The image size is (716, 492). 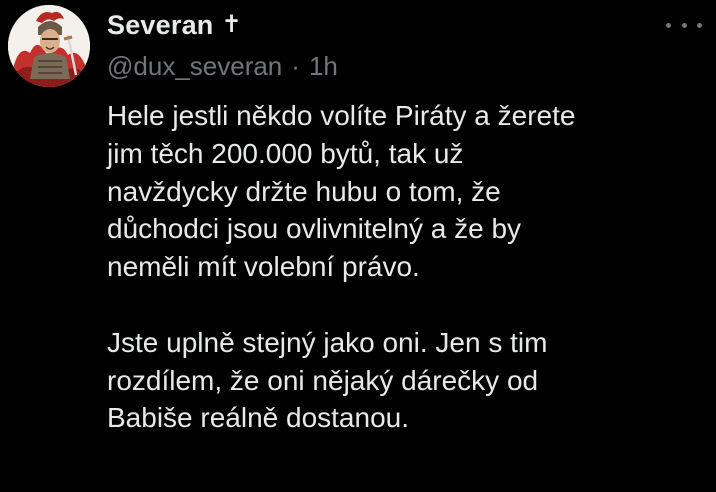 What do you see at coordinates (231, 24) in the screenshot?
I see `cross-icon: ✝` at bounding box center [231, 24].